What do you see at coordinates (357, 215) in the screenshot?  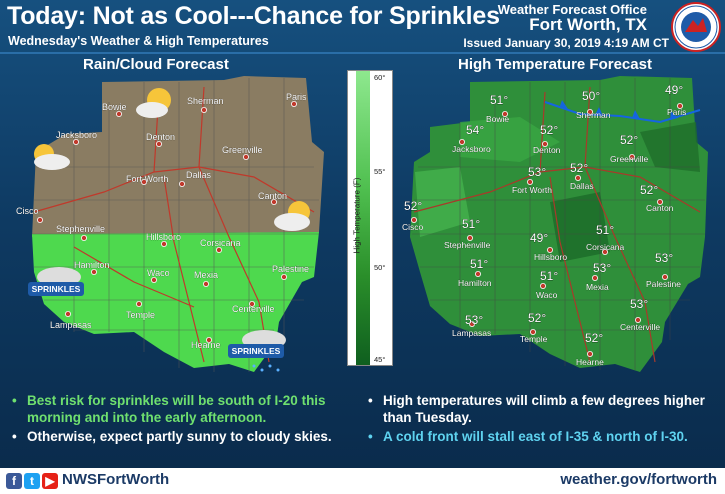 I see `colorbar-label: High Temperature (F)` at bounding box center [357, 215].